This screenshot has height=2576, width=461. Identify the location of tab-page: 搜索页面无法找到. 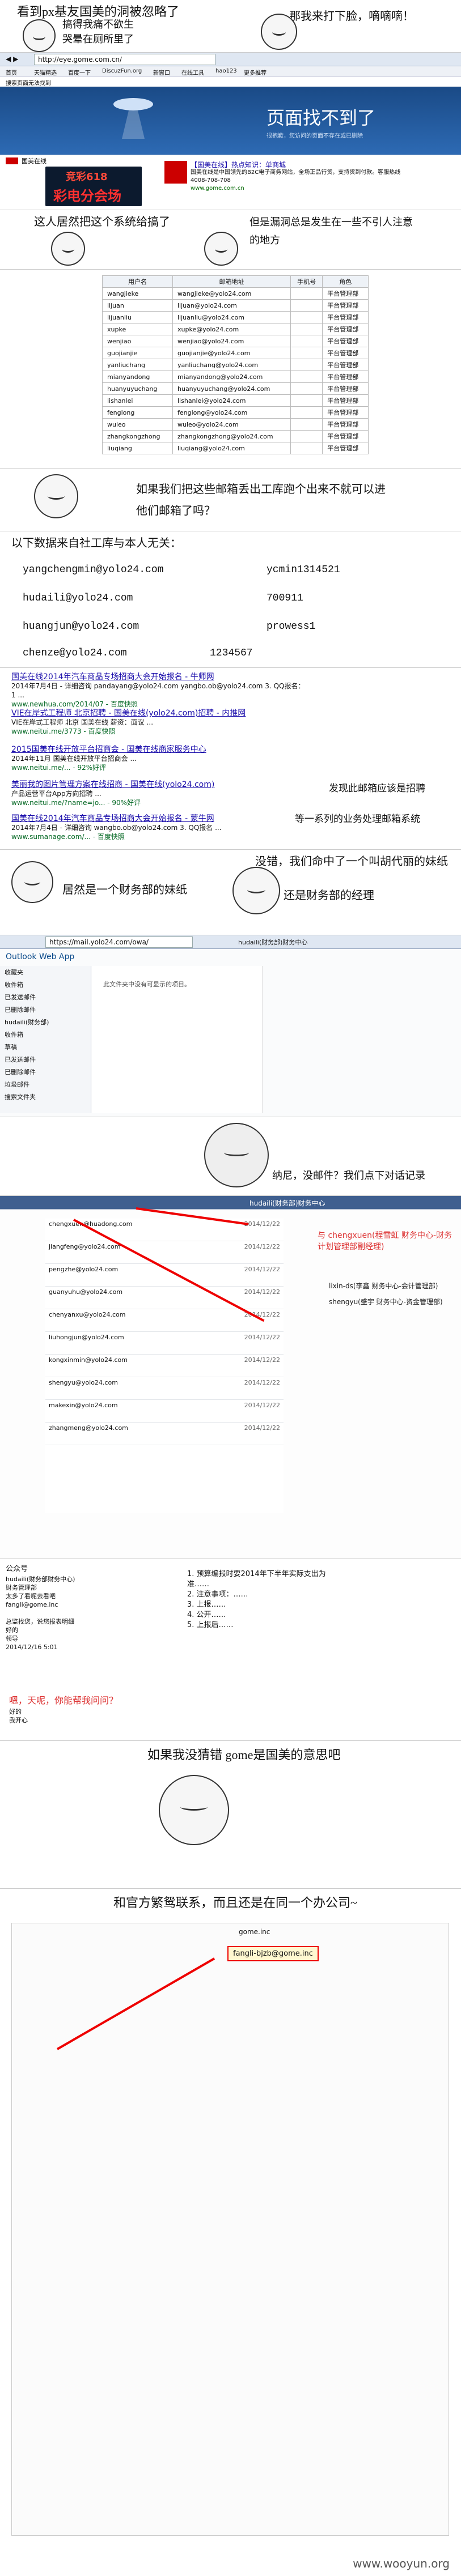
(28, 82).